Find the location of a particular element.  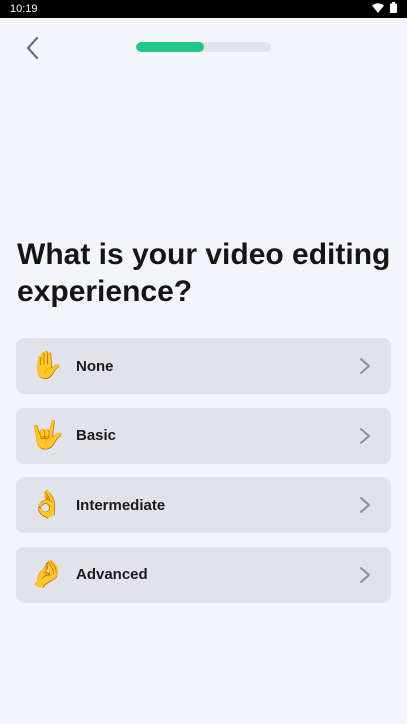

option-none-button: ✋ None is located at coordinates (203, 366).